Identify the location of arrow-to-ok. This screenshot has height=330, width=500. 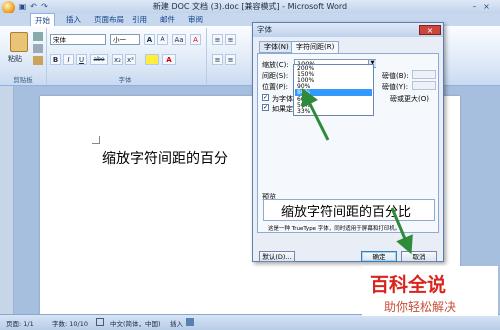
(401, 231).